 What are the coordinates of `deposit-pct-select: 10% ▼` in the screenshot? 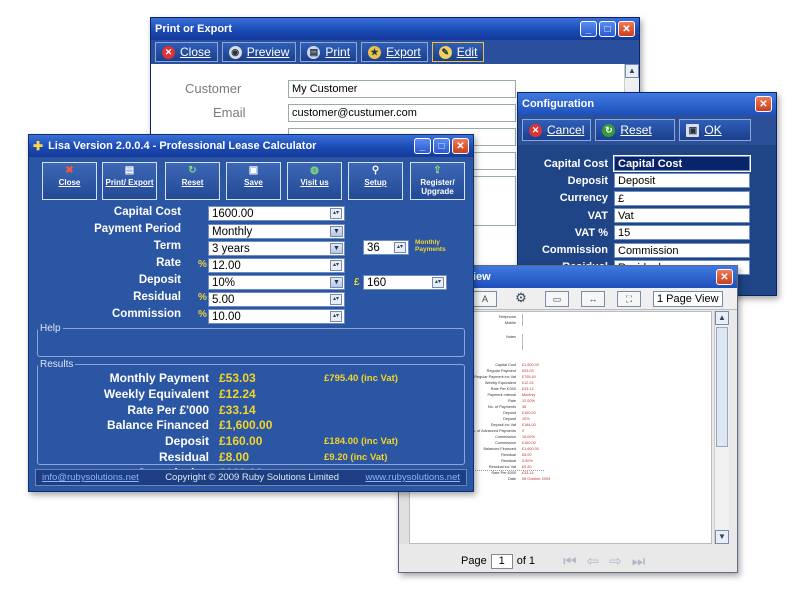 It's located at (276, 282).